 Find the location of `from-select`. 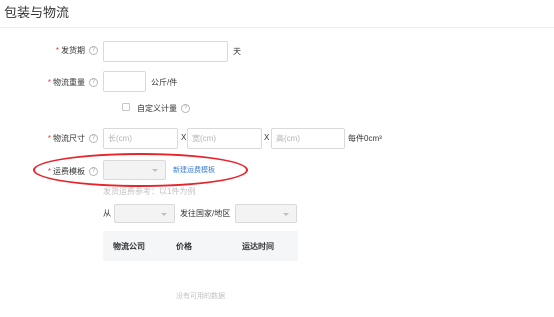

from-select is located at coordinates (144, 213).